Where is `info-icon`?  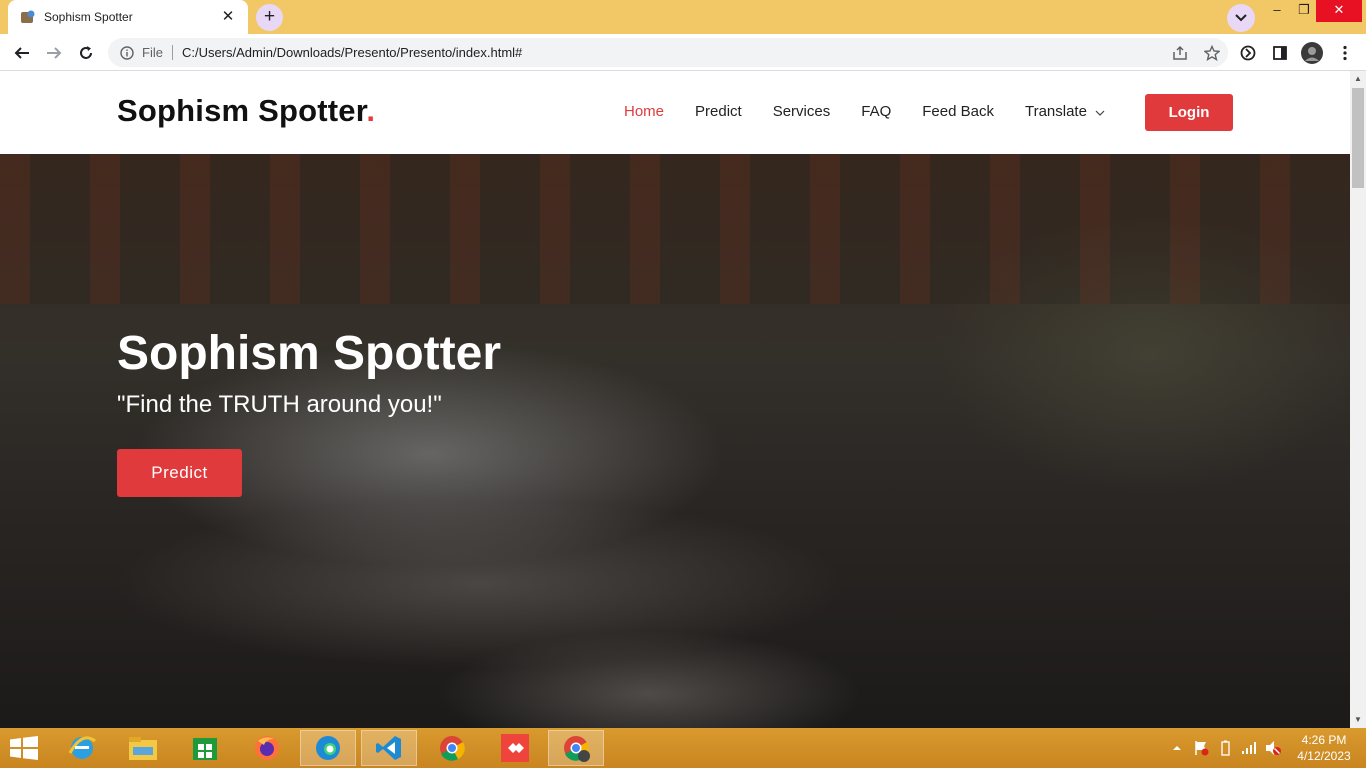
info-icon is located at coordinates (128, 53).